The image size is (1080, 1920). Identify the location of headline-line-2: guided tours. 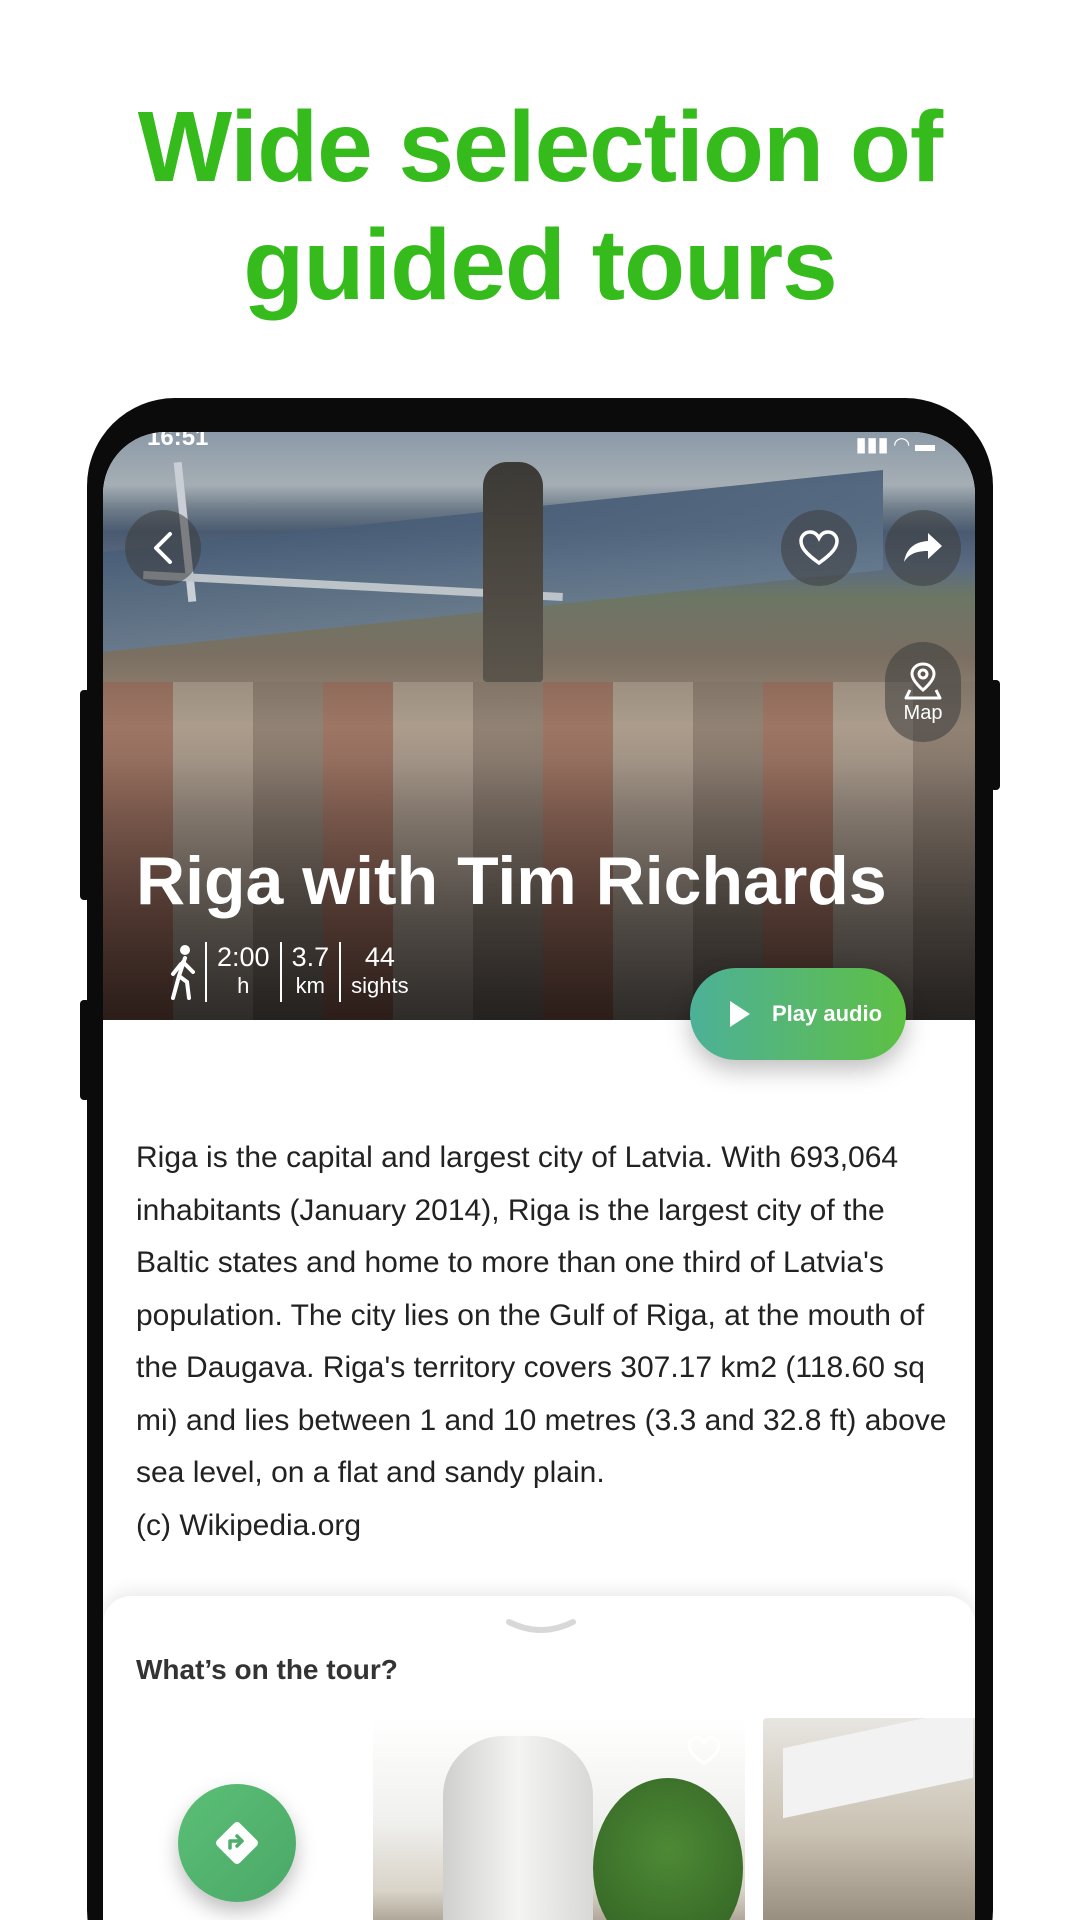
(540, 265).